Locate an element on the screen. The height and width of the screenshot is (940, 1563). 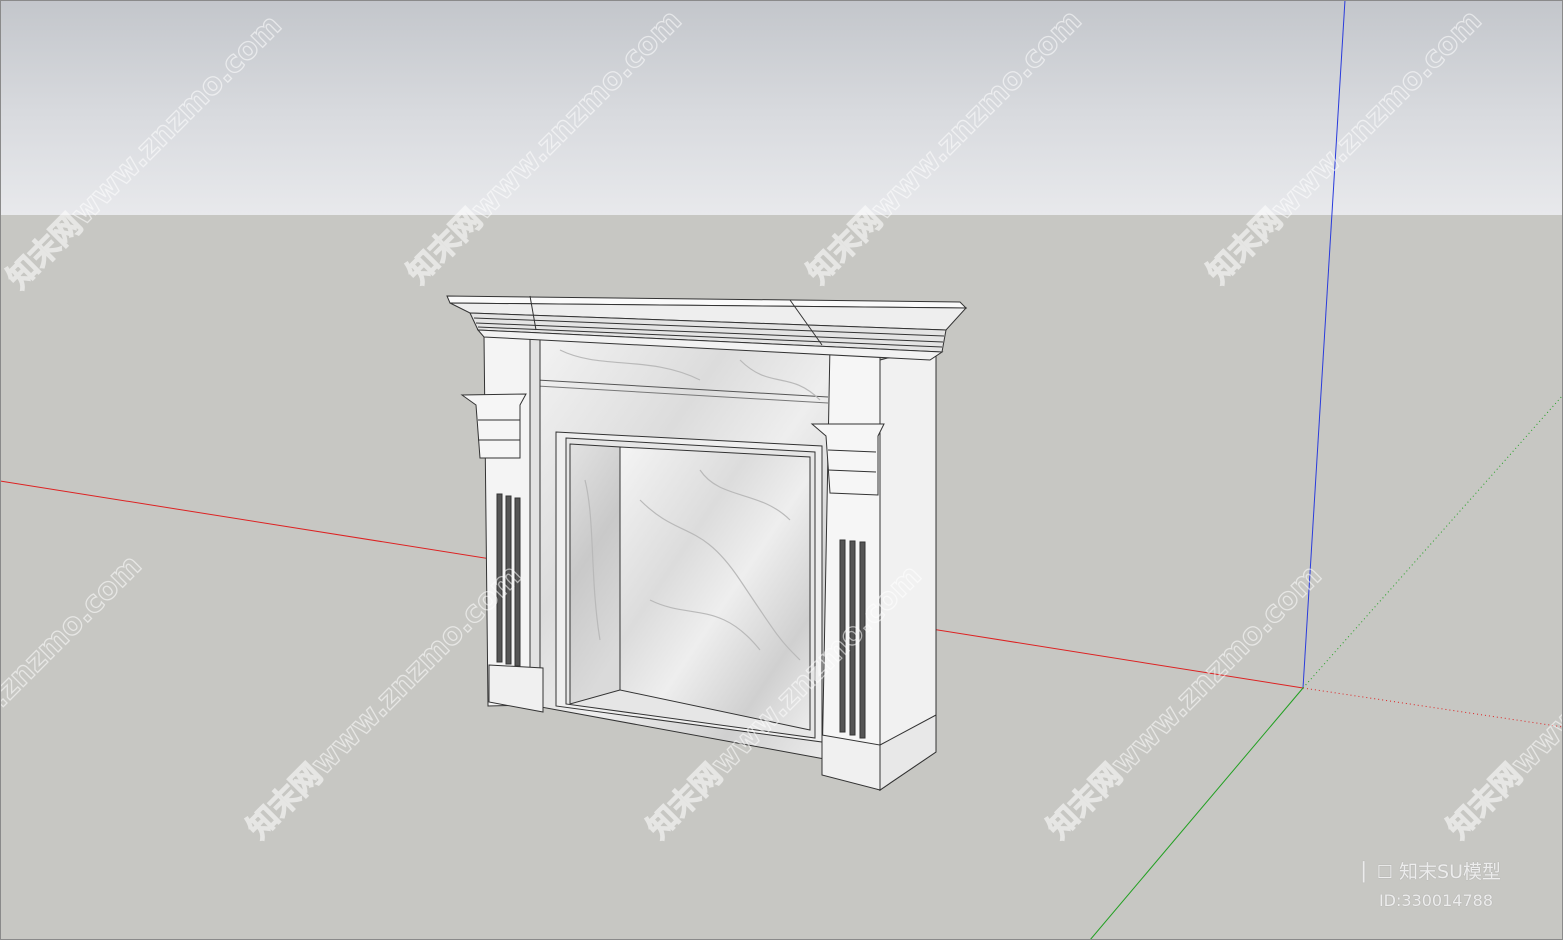
green-axis-line is located at coordinates (1196, 813).